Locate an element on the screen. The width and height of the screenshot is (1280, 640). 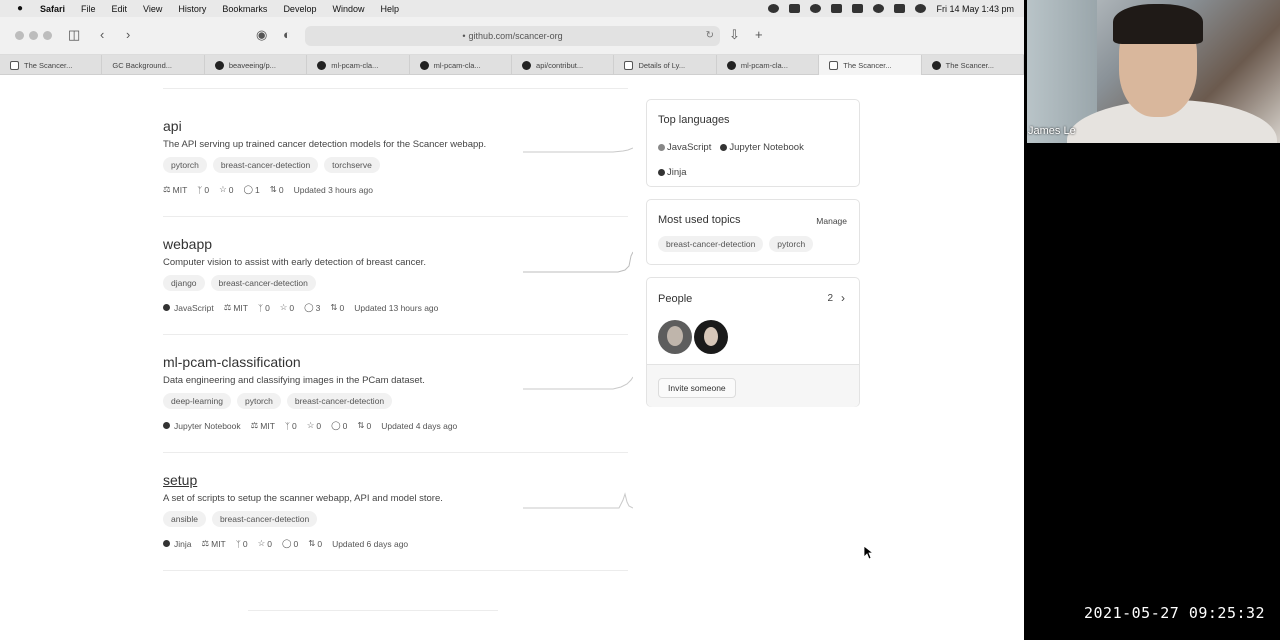
video-timestamp: 2021-05-27 09:25:32 is located at coordinates (1175, 613).